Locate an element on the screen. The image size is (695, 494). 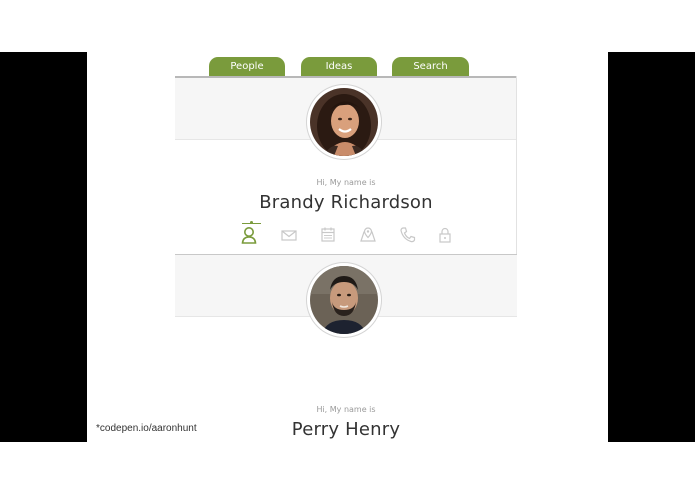
profile-icon-bar is located at coordinates (345, 232).